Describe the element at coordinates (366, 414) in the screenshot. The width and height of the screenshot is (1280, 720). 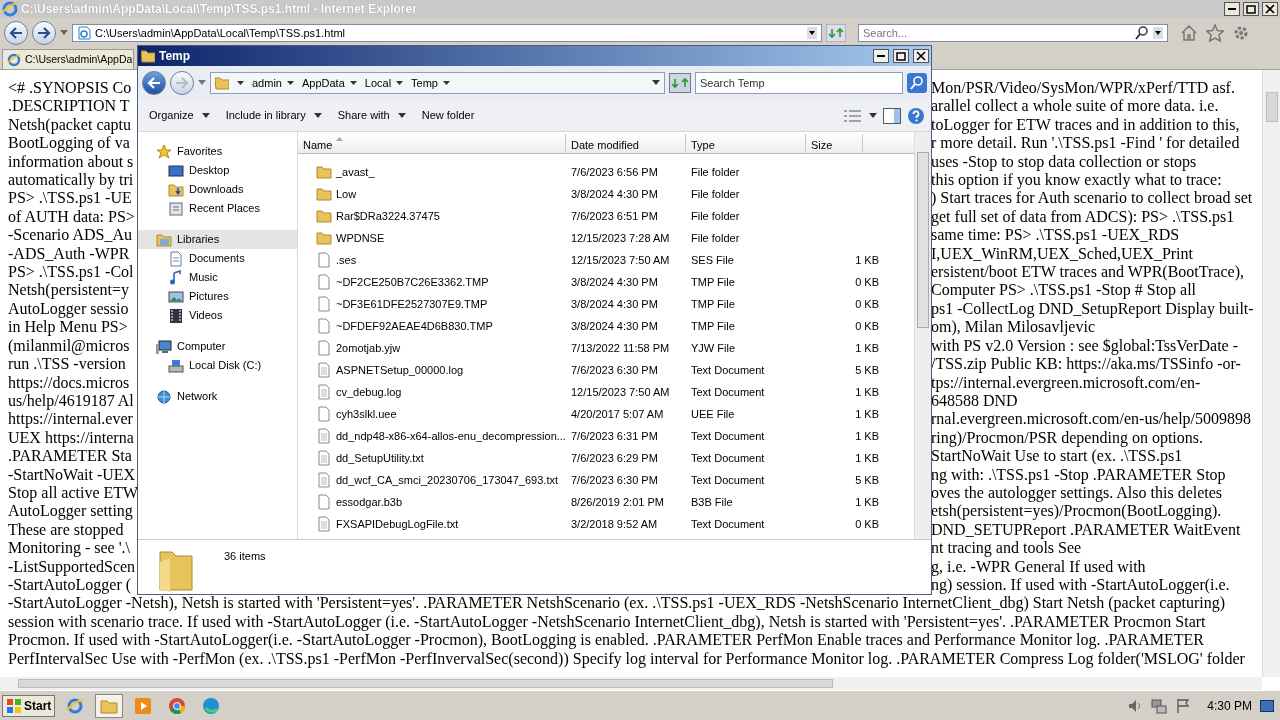
I see `file-name: cyh3slkl.uee` at that location.